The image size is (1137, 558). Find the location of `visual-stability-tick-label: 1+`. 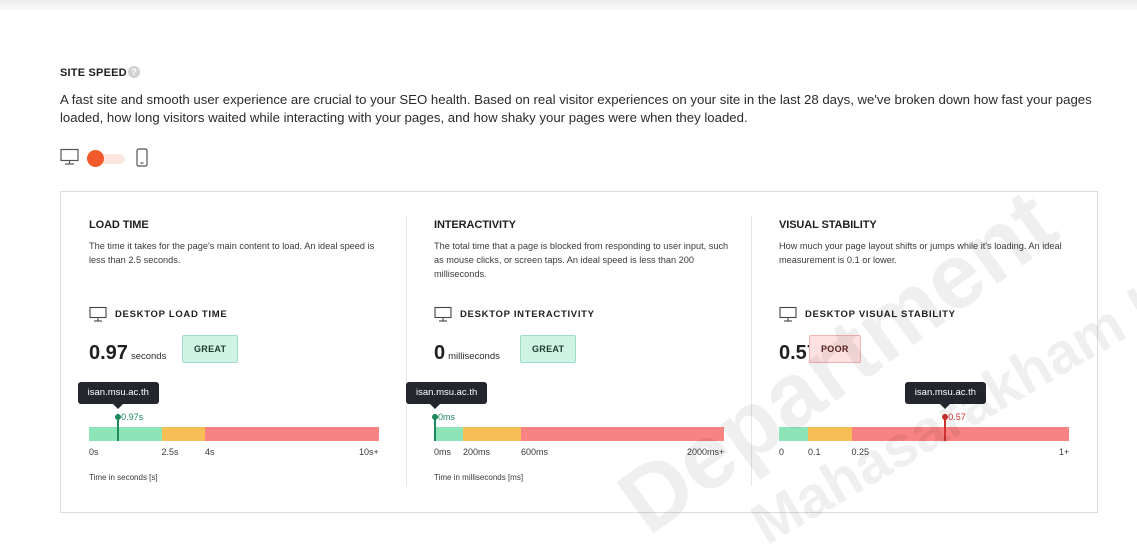

visual-stability-tick-label: 1+ is located at coordinates (1064, 452).